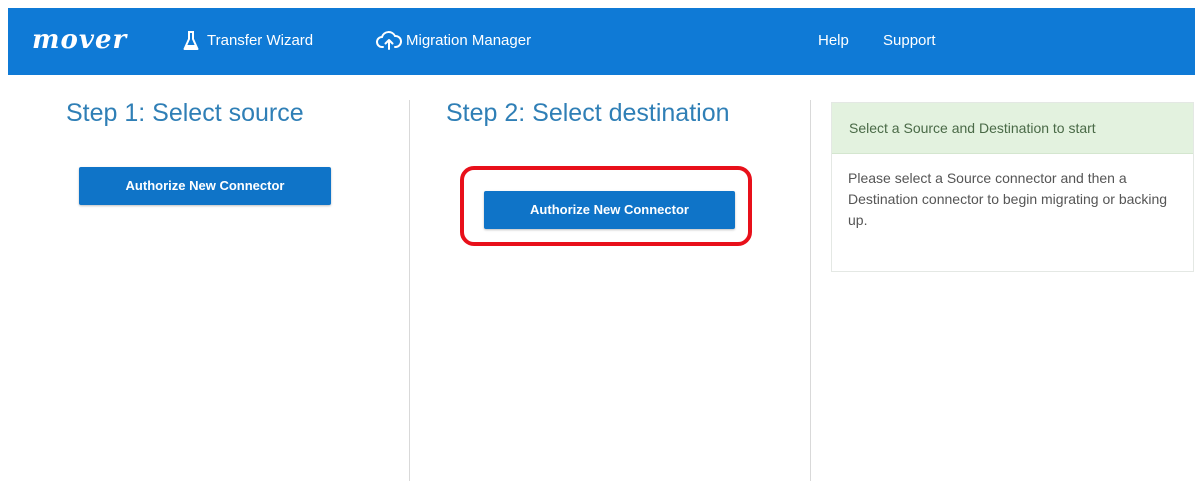  Describe the element at coordinates (609, 210) in the screenshot. I see `destination-authorize-connector-button: Authorize New Connector` at that location.